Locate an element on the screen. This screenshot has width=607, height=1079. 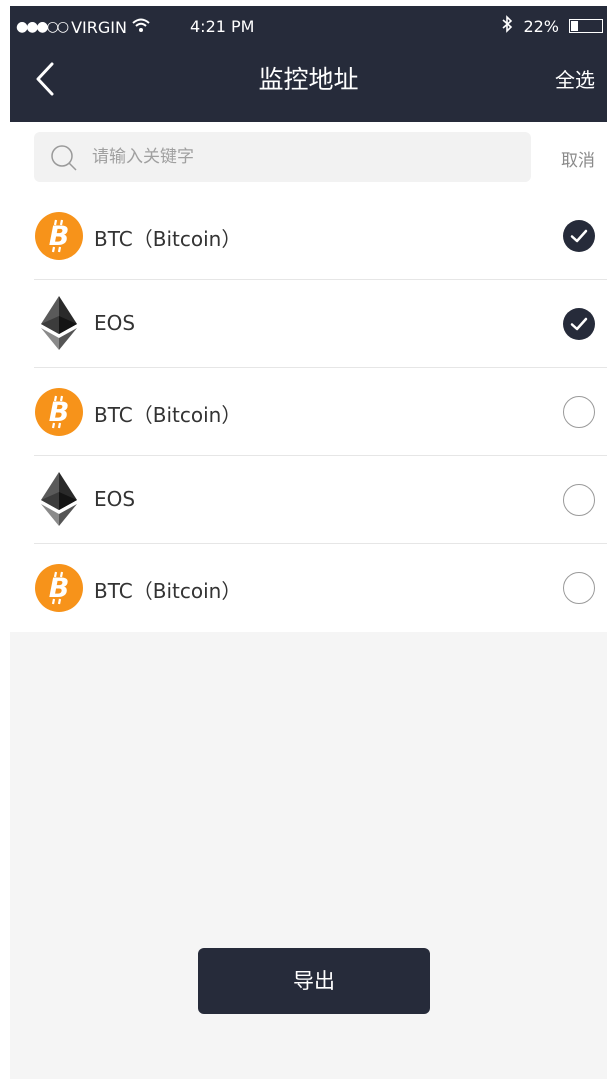
search-icon is located at coordinates (64, 158).